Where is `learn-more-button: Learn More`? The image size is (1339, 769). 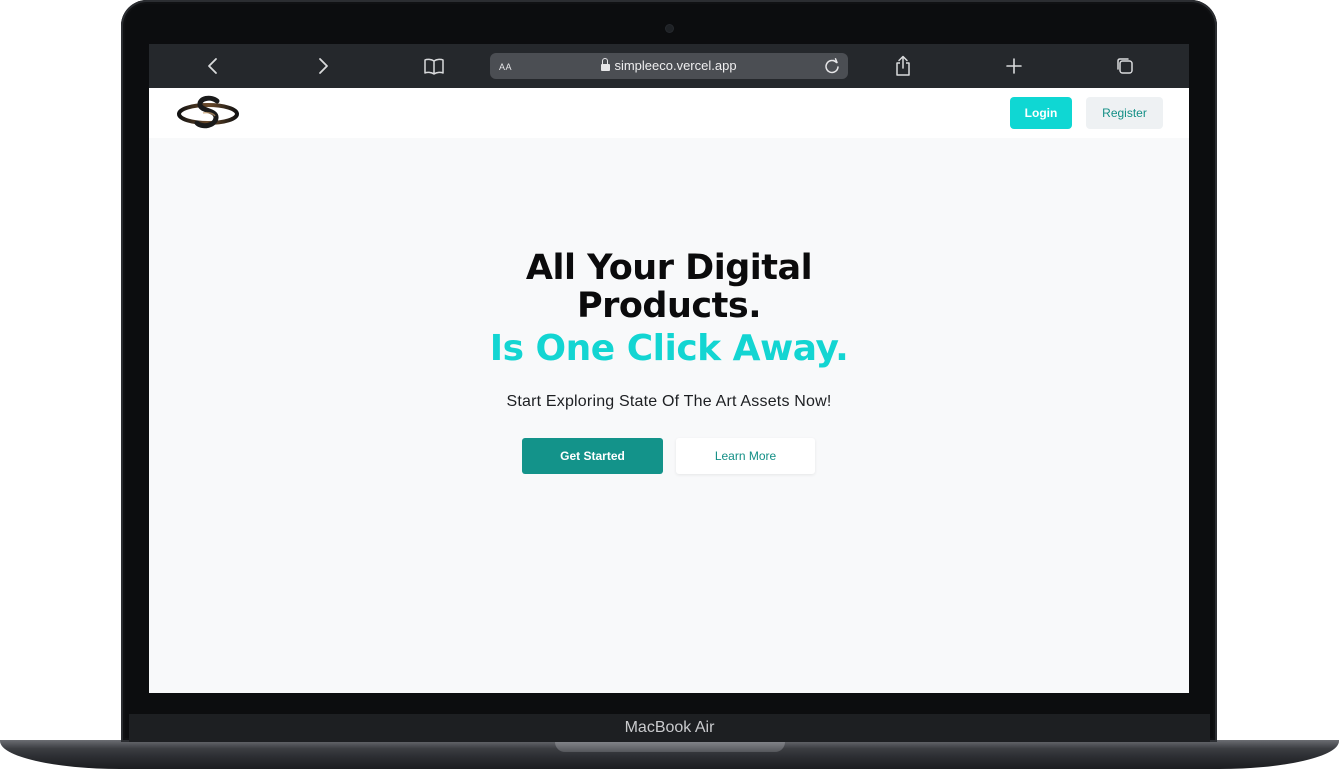 learn-more-button: Learn More is located at coordinates (745, 456).